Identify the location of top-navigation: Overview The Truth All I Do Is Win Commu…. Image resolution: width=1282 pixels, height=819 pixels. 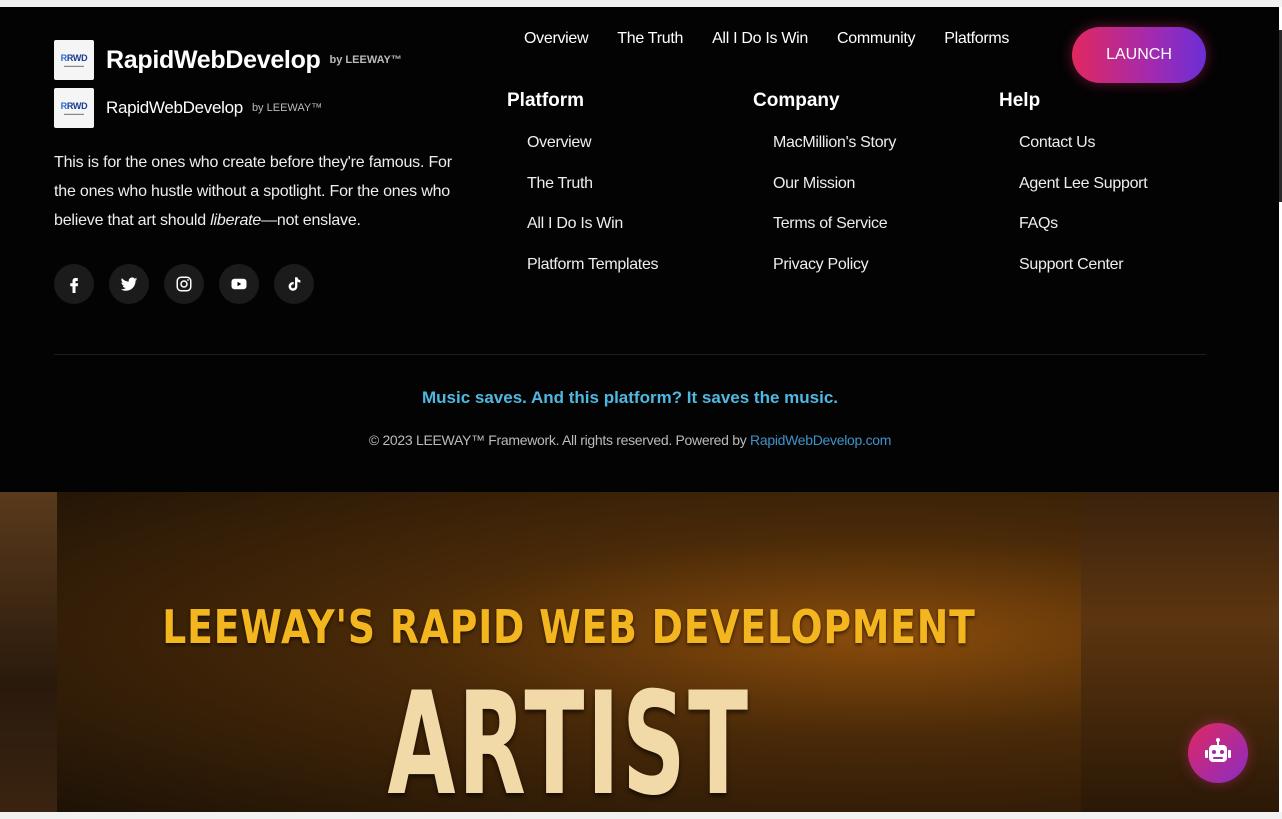
(766, 39).